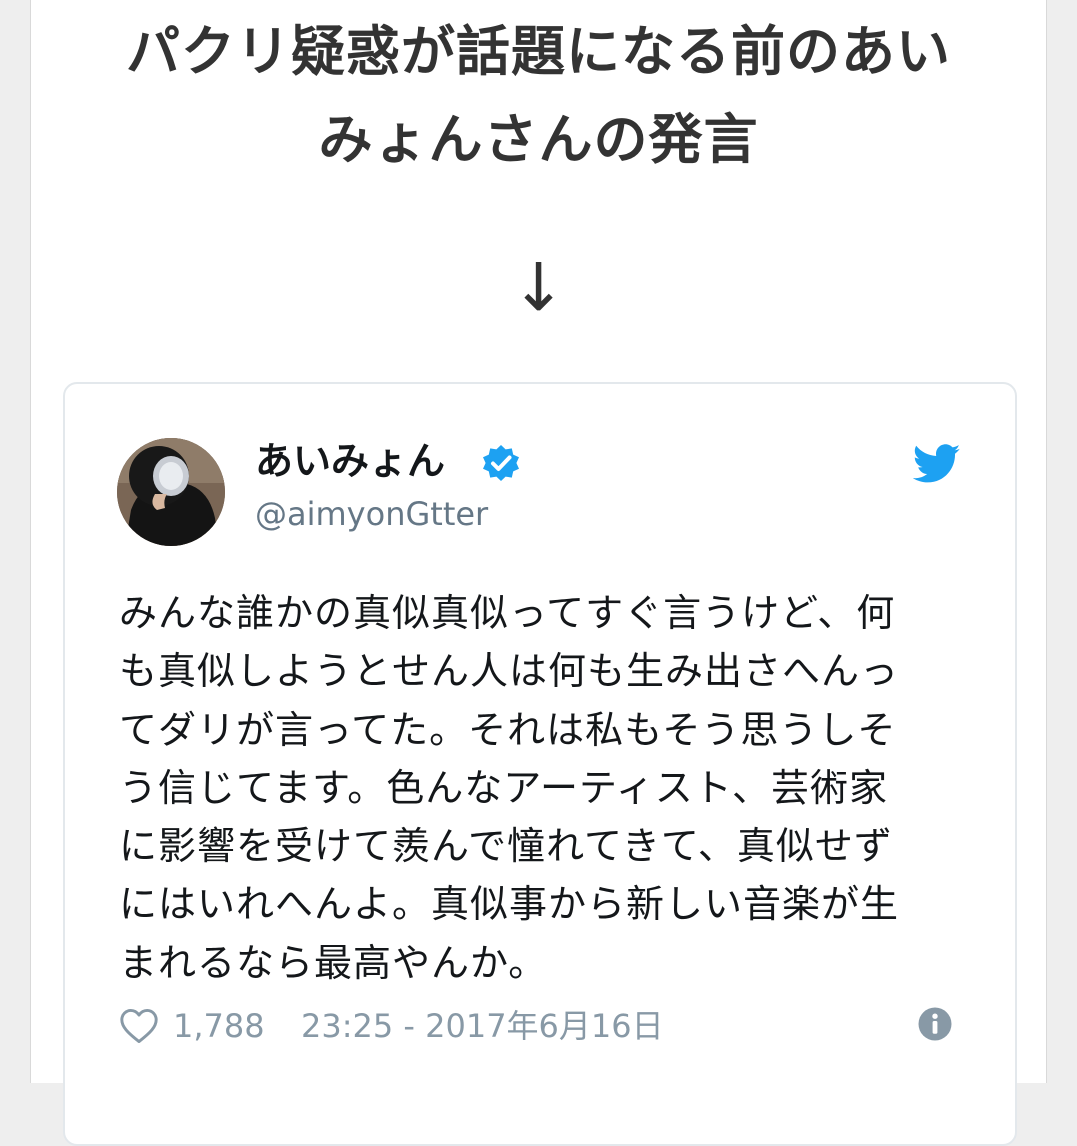  What do you see at coordinates (482, 1026) in the screenshot?
I see `tweet-timestamp: 23:25 - 2017年6月16日` at bounding box center [482, 1026].